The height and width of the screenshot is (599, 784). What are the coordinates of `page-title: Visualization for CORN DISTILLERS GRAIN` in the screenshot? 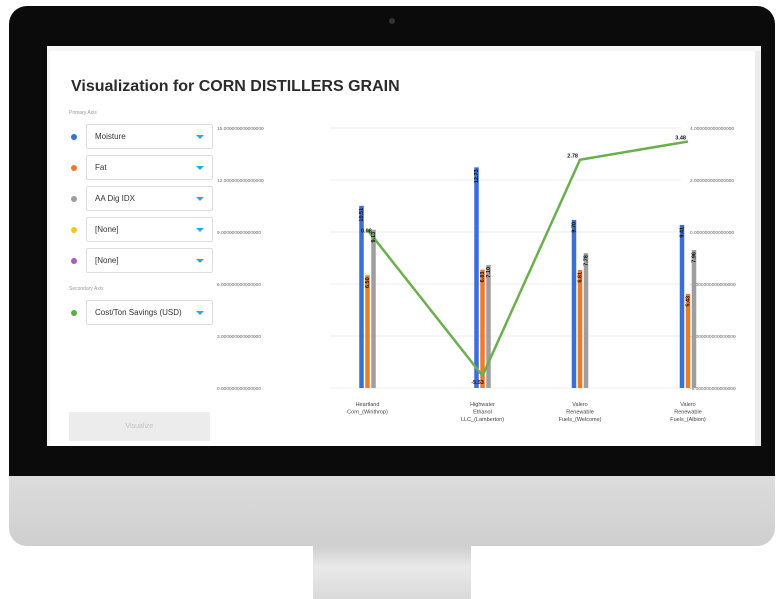 It's located at (235, 86).